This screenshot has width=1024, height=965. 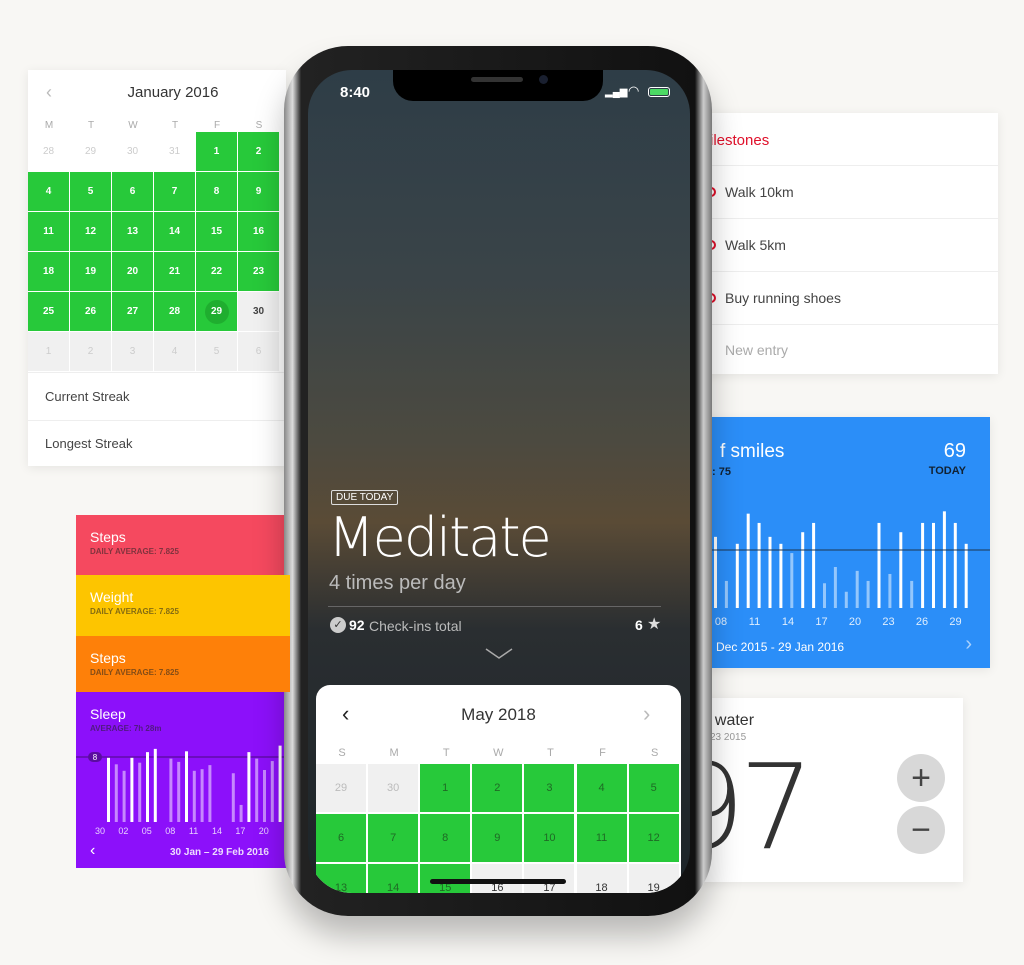 I want to click on day-number: 26, so click(x=90, y=311).